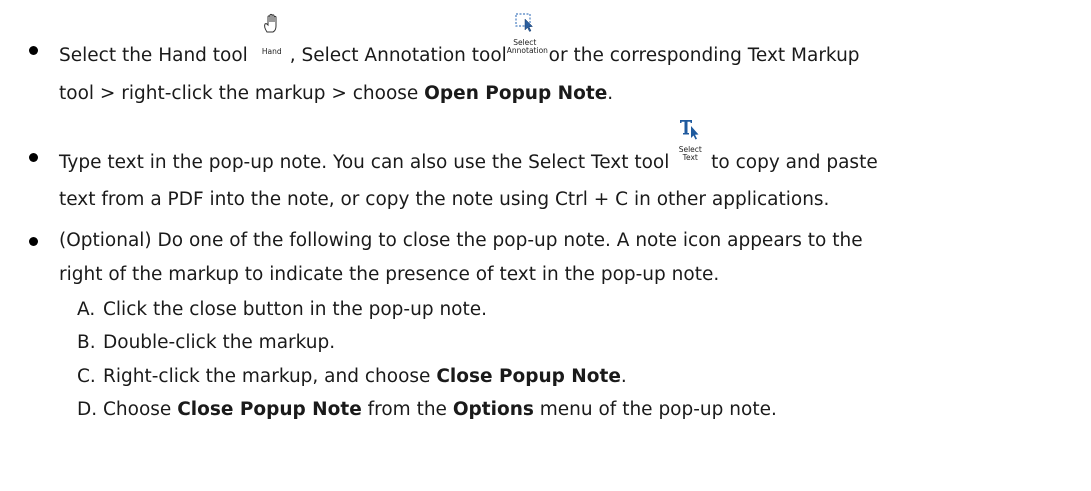  I want to click on bold-text: Options, so click(493, 409).